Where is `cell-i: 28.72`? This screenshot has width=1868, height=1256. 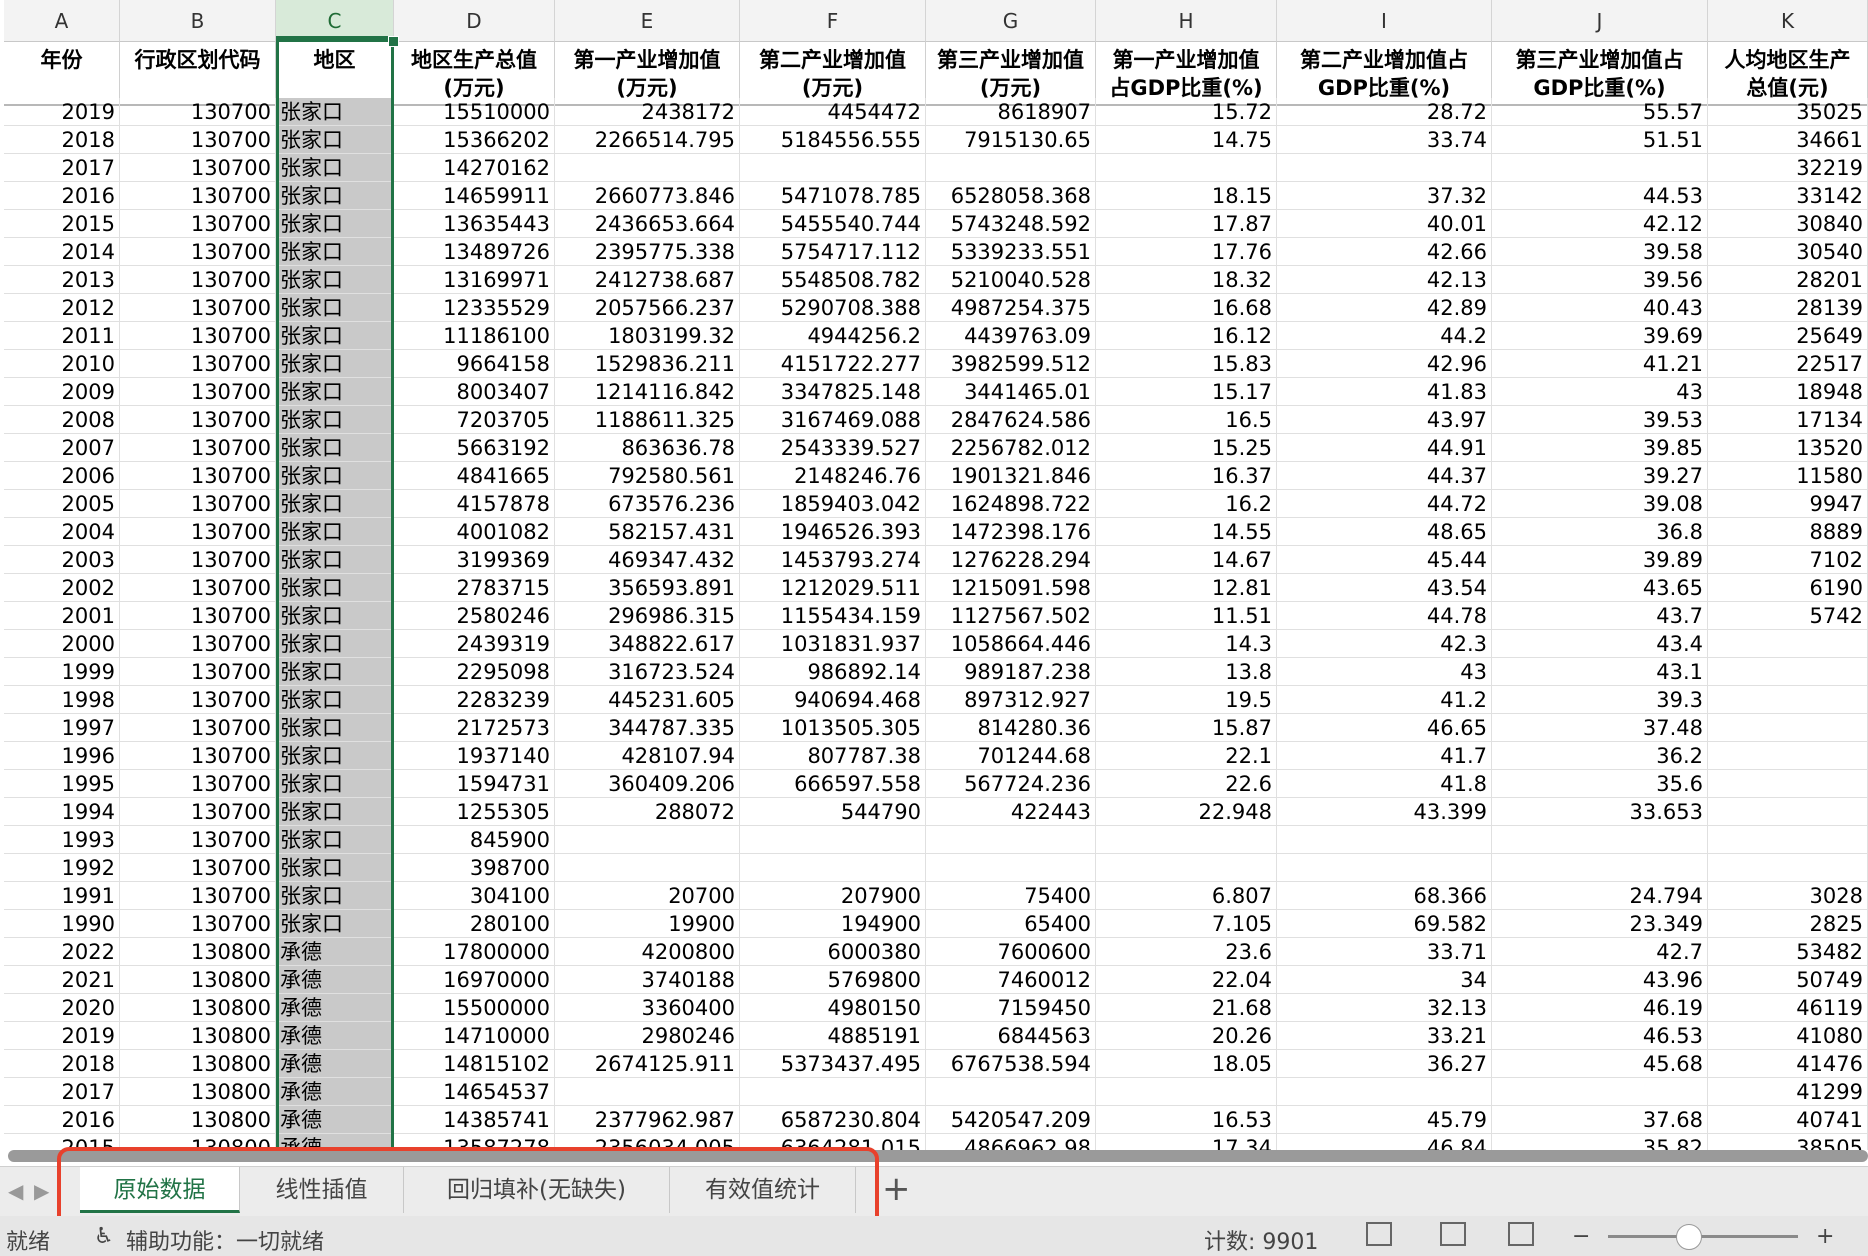
cell-i: 28.72 is located at coordinates (1384, 112).